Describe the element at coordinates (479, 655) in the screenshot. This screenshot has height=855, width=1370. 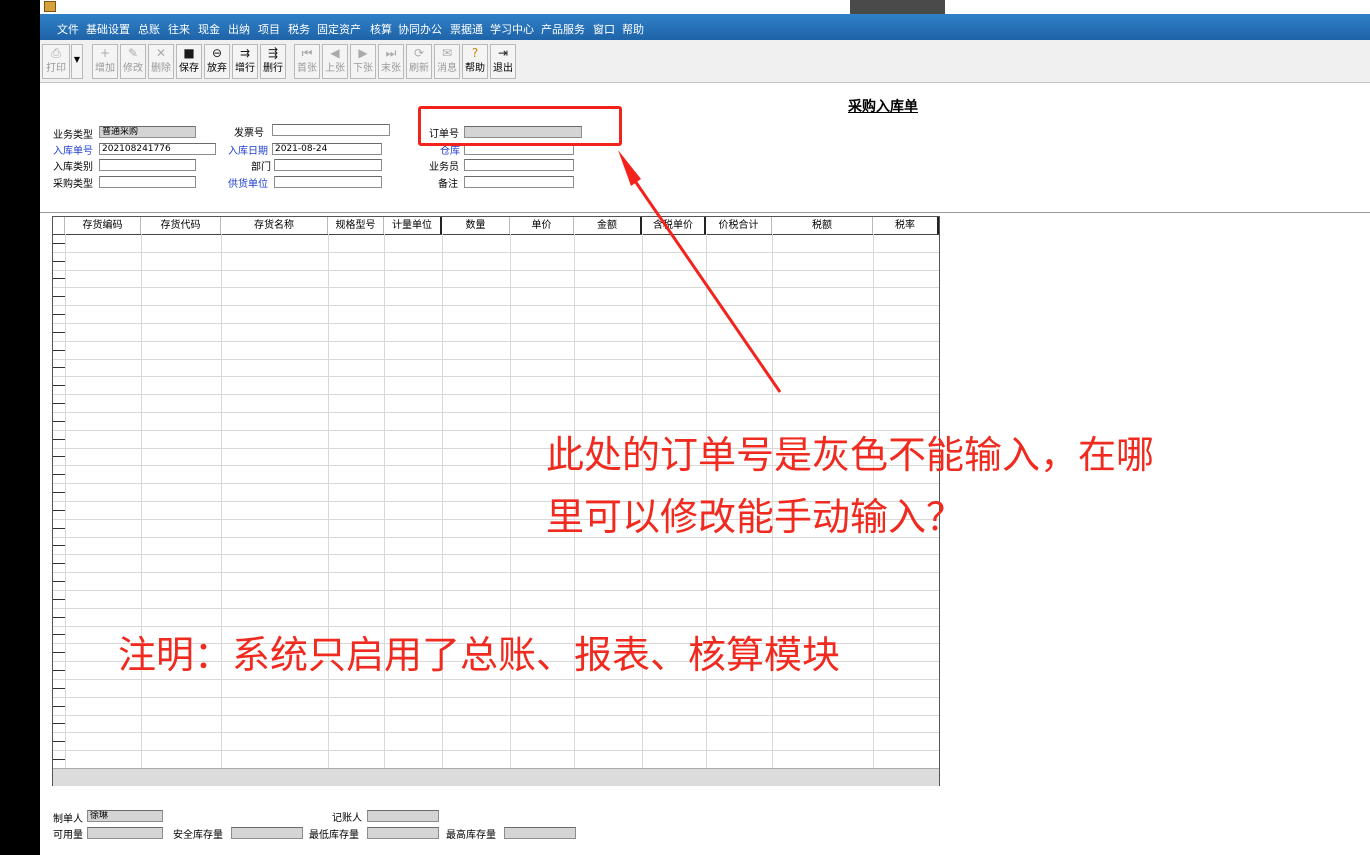
I see `annotation-note: 注明：系统只启用了总账、报表、核算模块` at that location.